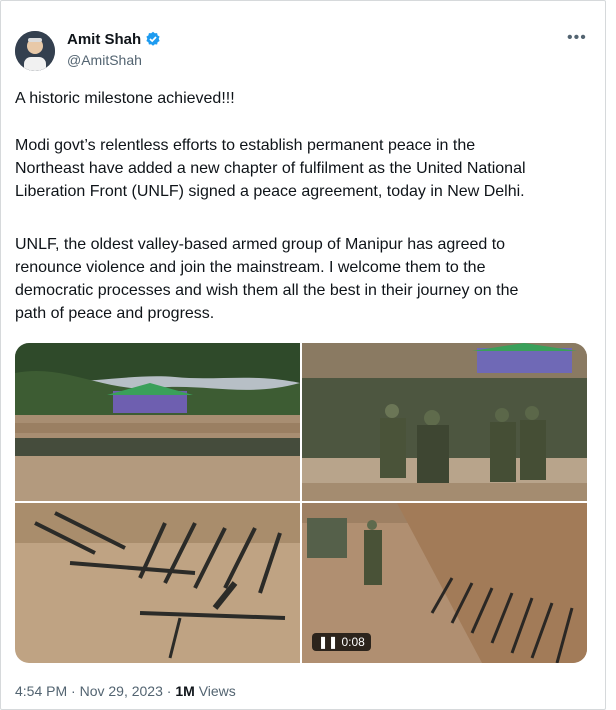  Describe the element at coordinates (185, 691) in the screenshot. I see `views-count: 1M` at that location.